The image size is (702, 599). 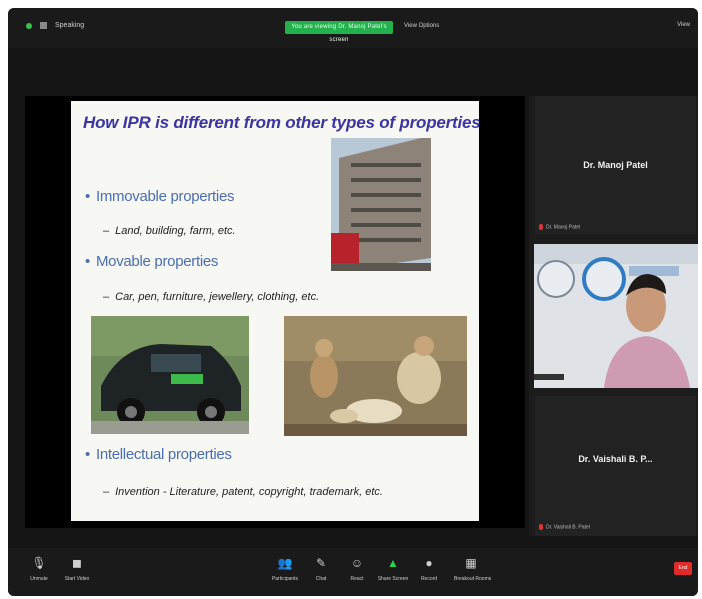 What do you see at coordinates (43, 25) in the screenshot?
I see `grid-icon` at bounding box center [43, 25].